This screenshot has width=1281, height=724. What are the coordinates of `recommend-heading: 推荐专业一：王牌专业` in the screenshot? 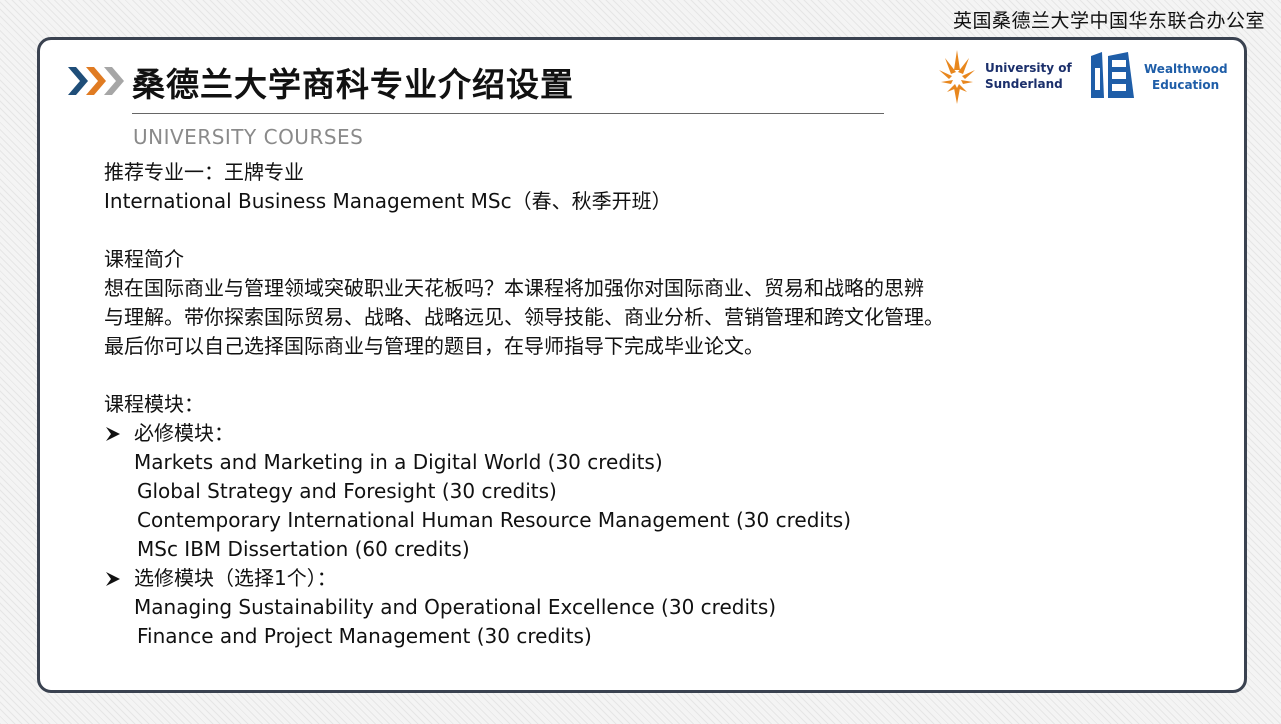 It's located at (204, 172).